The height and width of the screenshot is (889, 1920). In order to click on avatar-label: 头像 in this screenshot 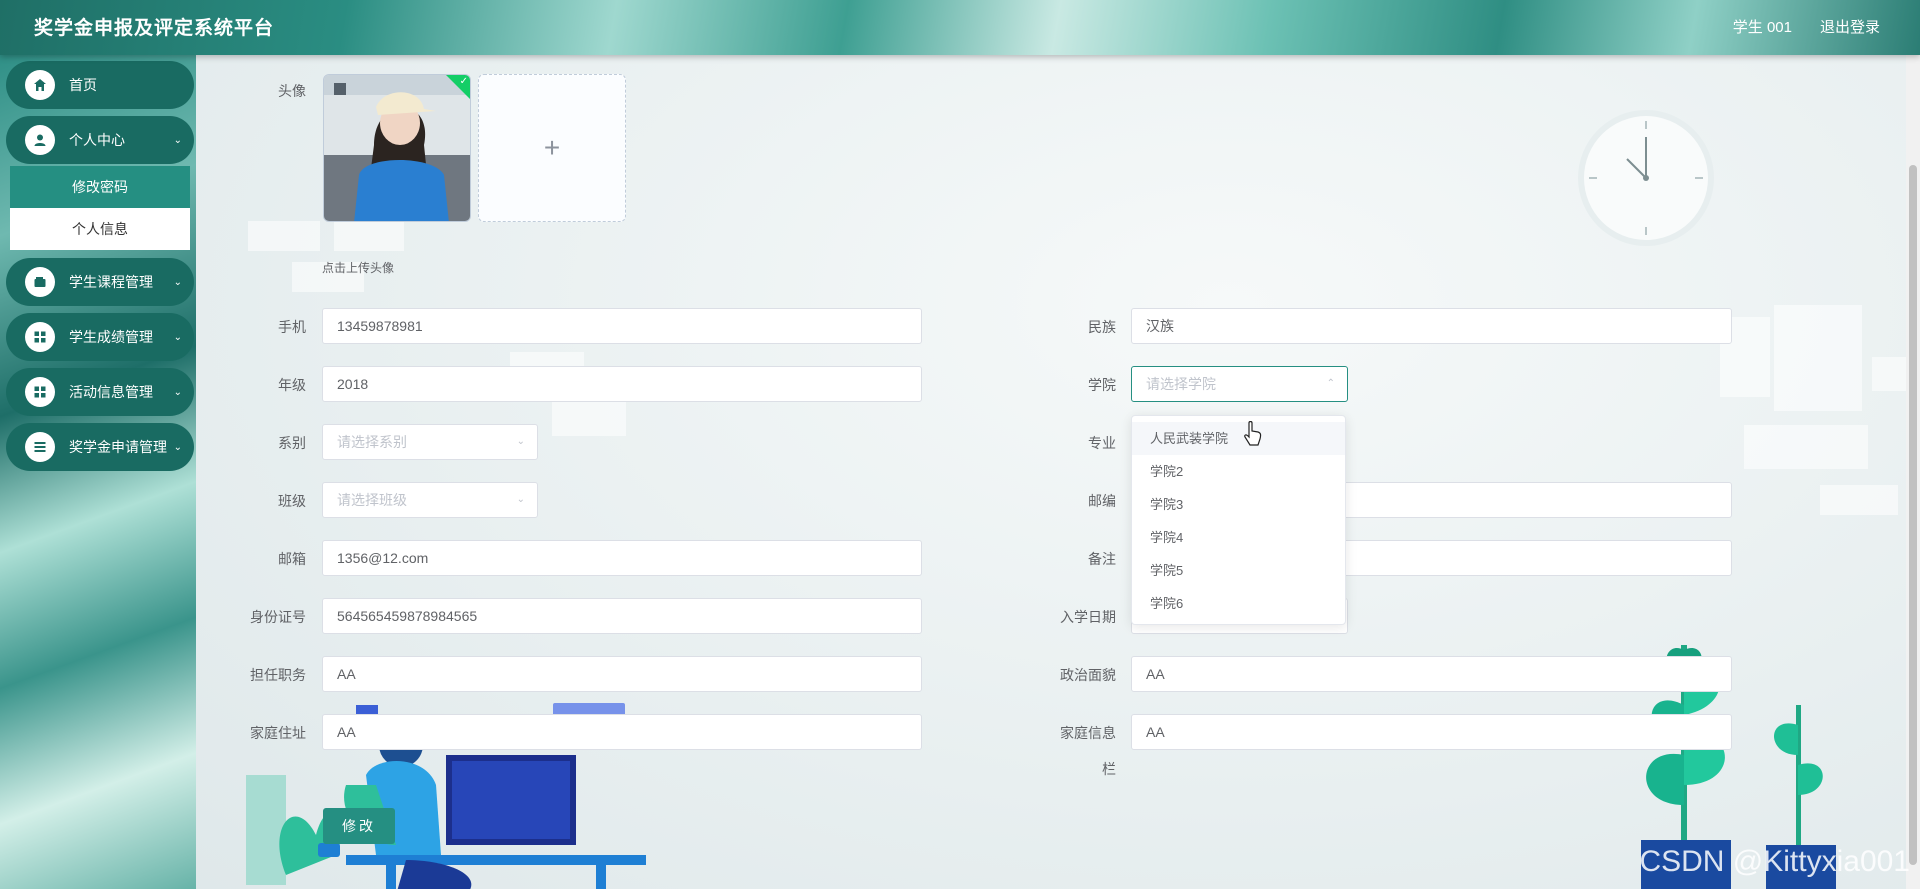, I will do `click(292, 91)`.